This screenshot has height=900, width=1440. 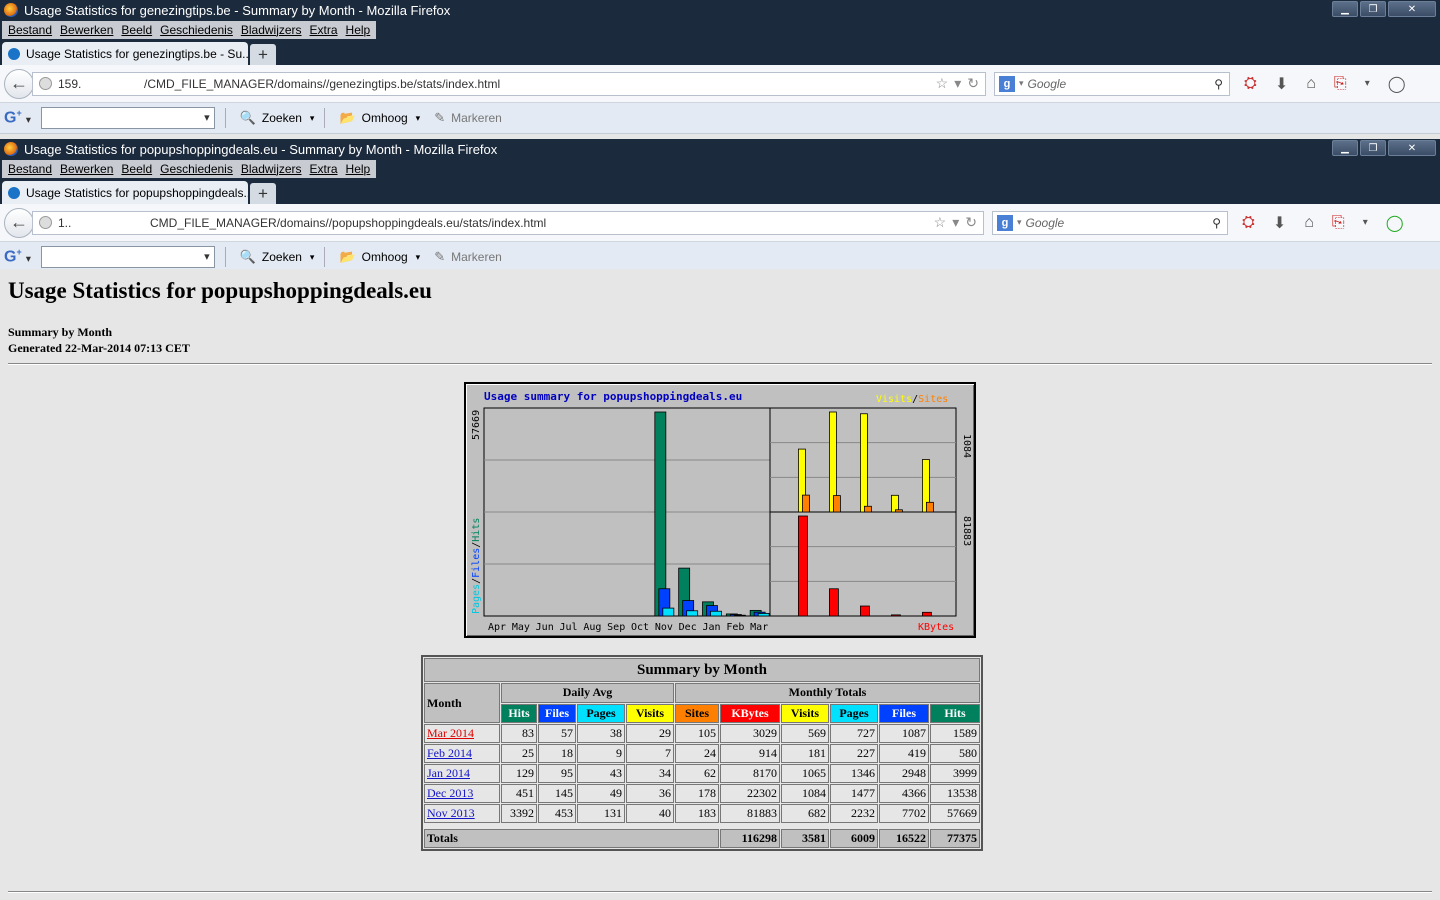 What do you see at coordinates (65, 222) in the screenshot?
I see `url-host: 1..` at bounding box center [65, 222].